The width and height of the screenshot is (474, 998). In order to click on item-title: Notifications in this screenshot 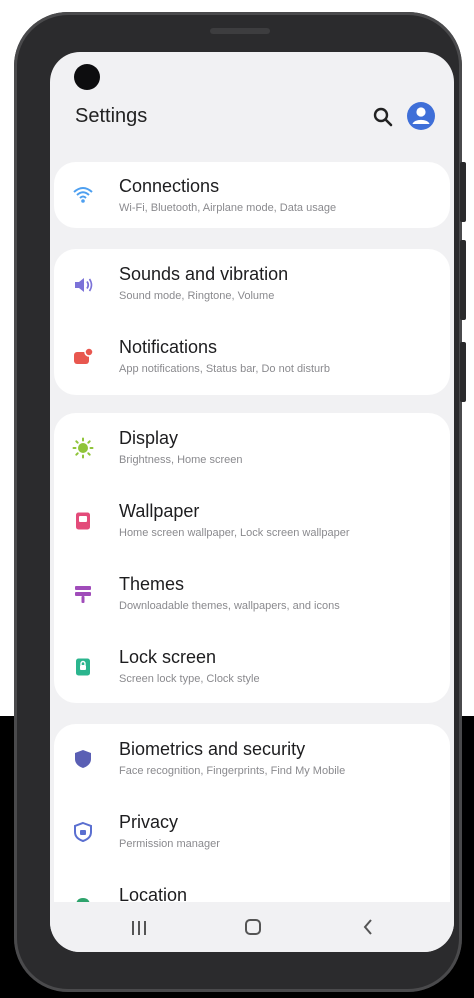, I will do `click(168, 347)`.